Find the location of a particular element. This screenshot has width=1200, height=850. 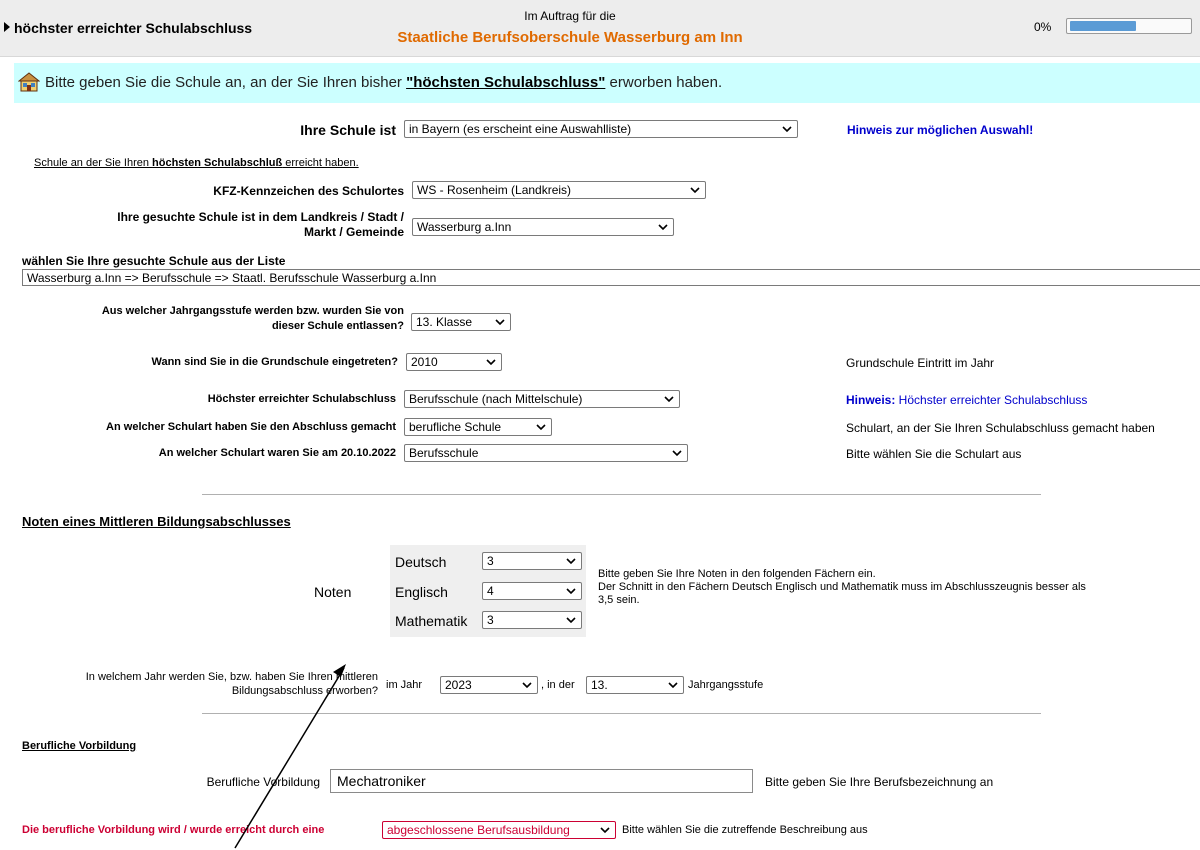

grade-value: 4 is located at coordinates (490, 591).